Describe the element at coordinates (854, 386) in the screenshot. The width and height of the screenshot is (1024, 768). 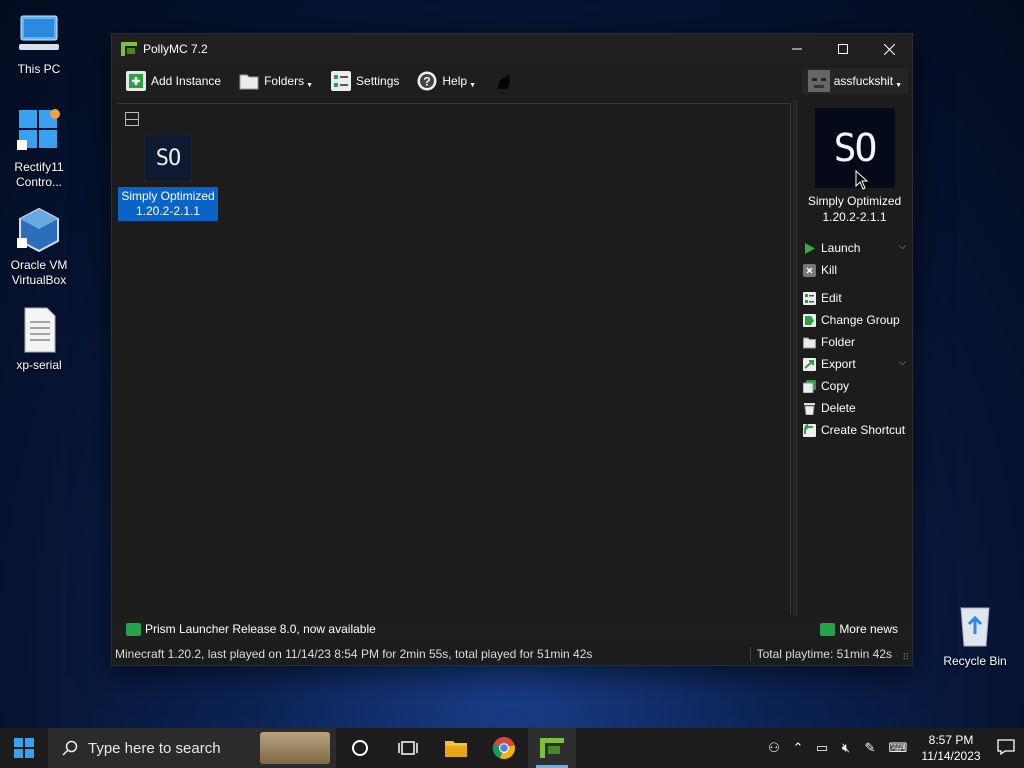
I see `copy-button: Copy` at that location.